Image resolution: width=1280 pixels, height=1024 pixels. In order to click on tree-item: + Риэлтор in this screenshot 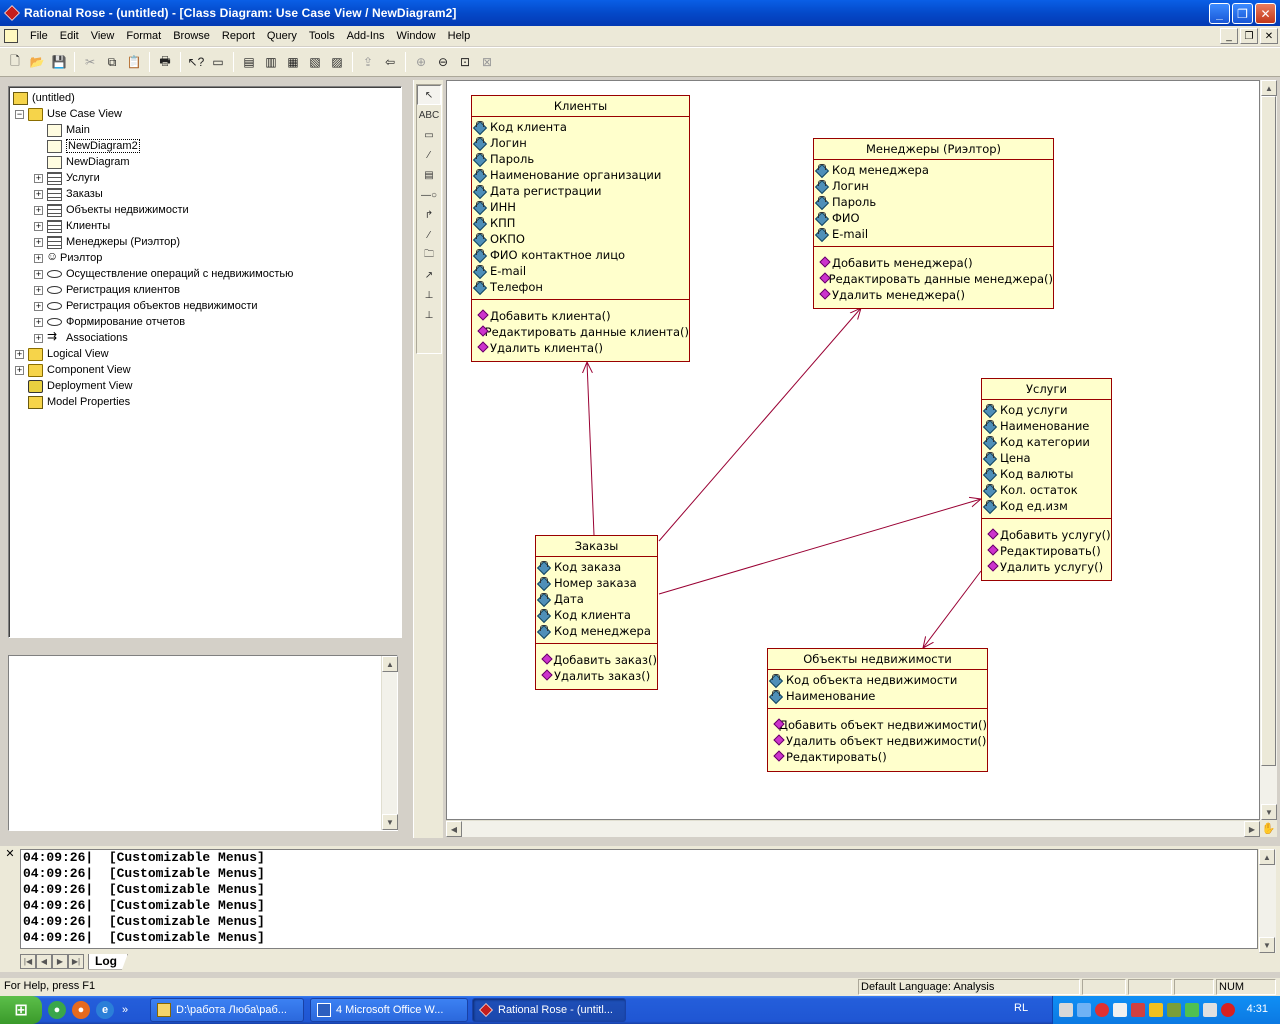, I will do `click(68, 257)`.